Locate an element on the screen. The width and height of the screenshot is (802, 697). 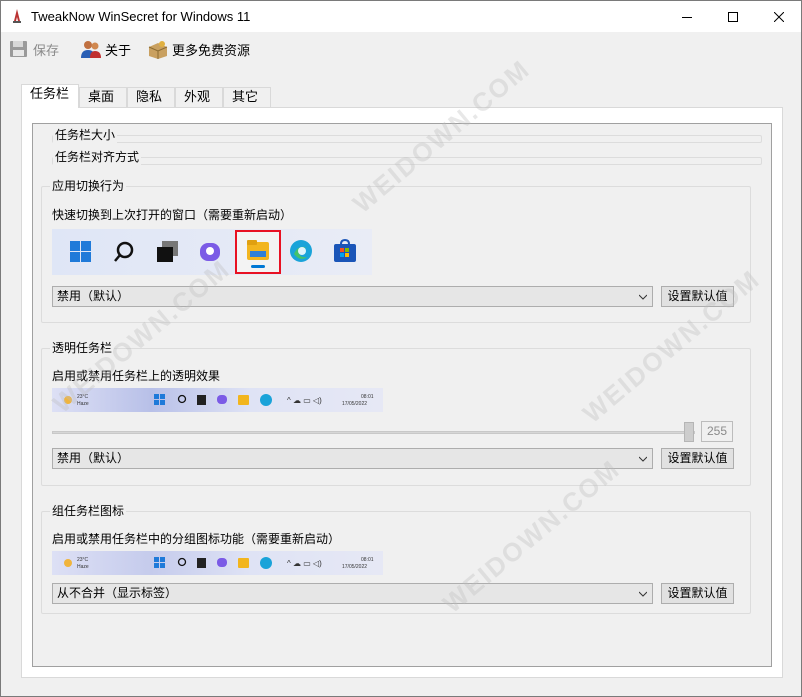
transparency-reset-button: 设置默认值 is located at coordinates (697, 458).